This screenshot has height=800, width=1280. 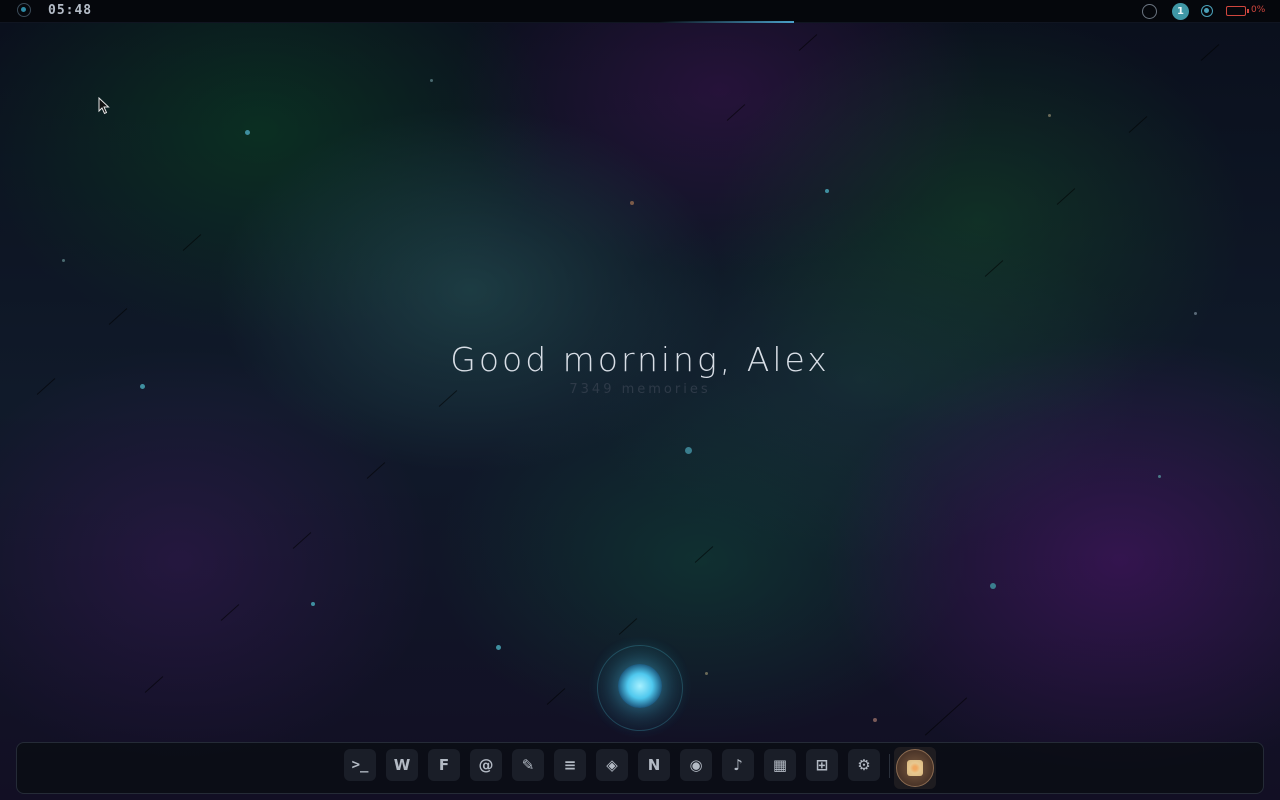 What do you see at coordinates (640, 686) in the screenshot?
I see `assistant-orb` at bounding box center [640, 686].